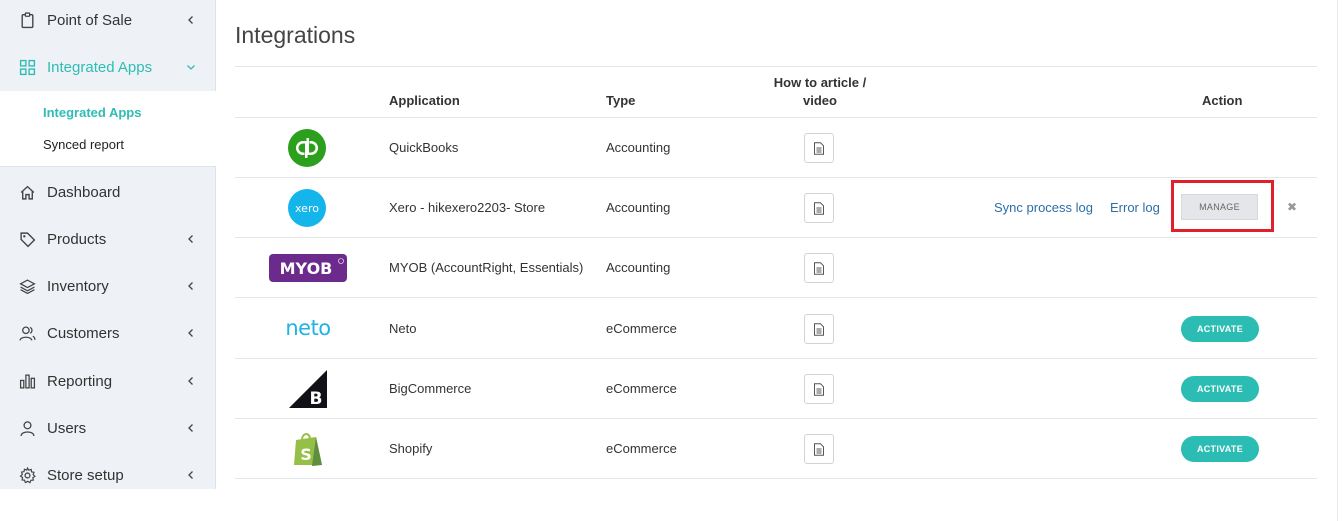 Image resolution: width=1342 pixels, height=521 pixels. What do you see at coordinates (27, 286) in the screenshot?
I see `layers-icon` at bounding box center [27, 286].